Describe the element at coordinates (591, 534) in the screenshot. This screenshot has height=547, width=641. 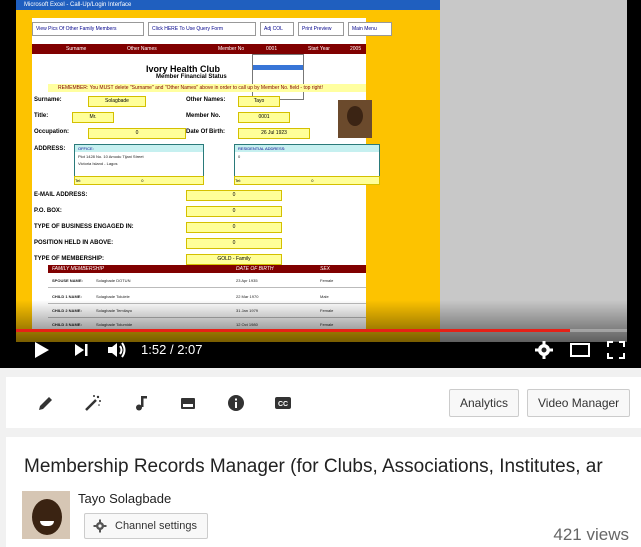
I see `view-count: 421 views` at that location.